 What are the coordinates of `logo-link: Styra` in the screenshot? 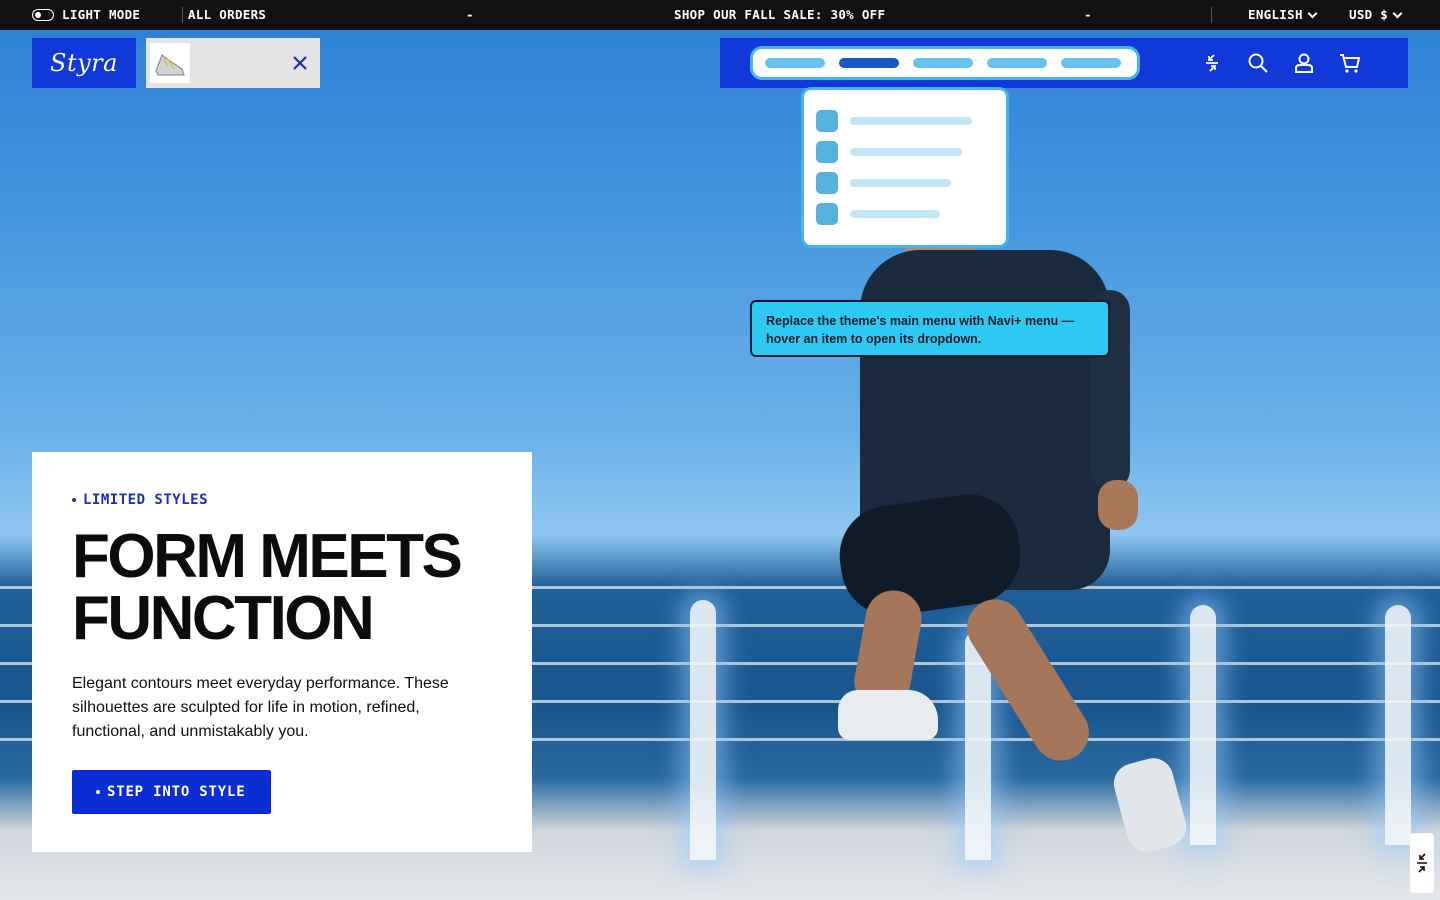 It's located at (84, 63).